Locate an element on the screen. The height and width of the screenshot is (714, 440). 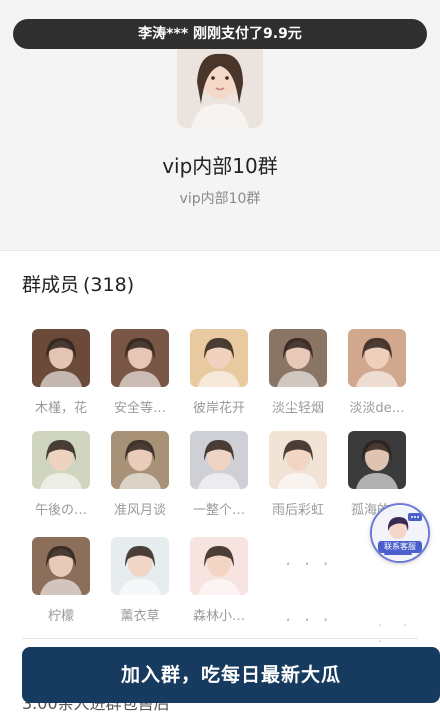
group-avatar is located at coordinates (220, 85).